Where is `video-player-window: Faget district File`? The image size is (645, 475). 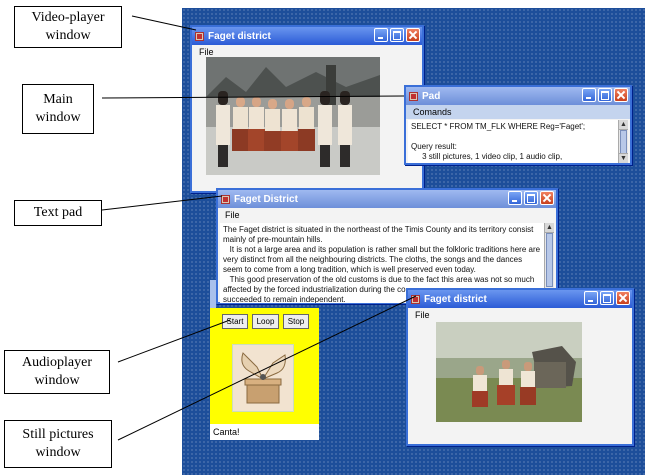 video-player-window: Faget district File is located at coordinates (307, 109).